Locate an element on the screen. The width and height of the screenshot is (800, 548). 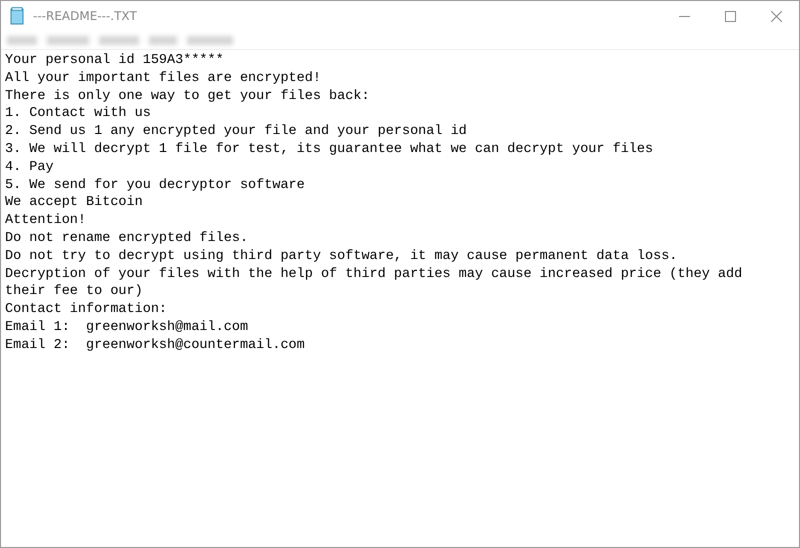
text-line: Decryption of your files with the help of third parties may cause increased price (they add their fee to our) is located at coordinates (374, 284).